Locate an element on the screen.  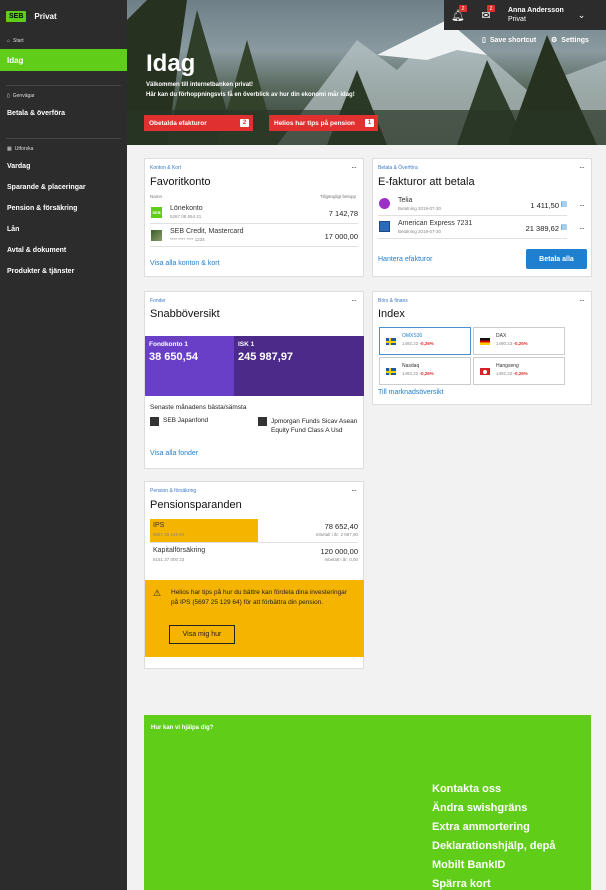
sidebar-item-lan: Lån is located at coordinates (63, 229).